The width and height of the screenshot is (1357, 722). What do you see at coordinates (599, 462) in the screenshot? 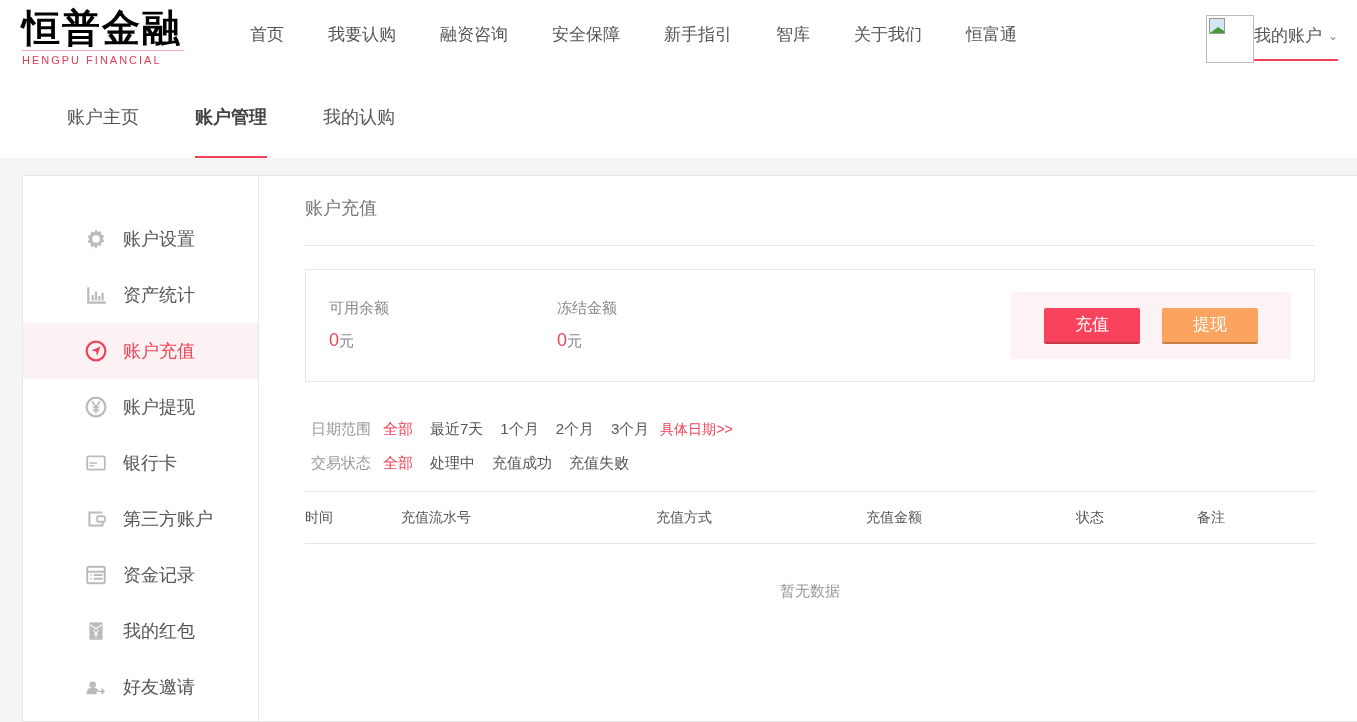
I see `filter-option: 充值失败` at bounding box center [599, 462].